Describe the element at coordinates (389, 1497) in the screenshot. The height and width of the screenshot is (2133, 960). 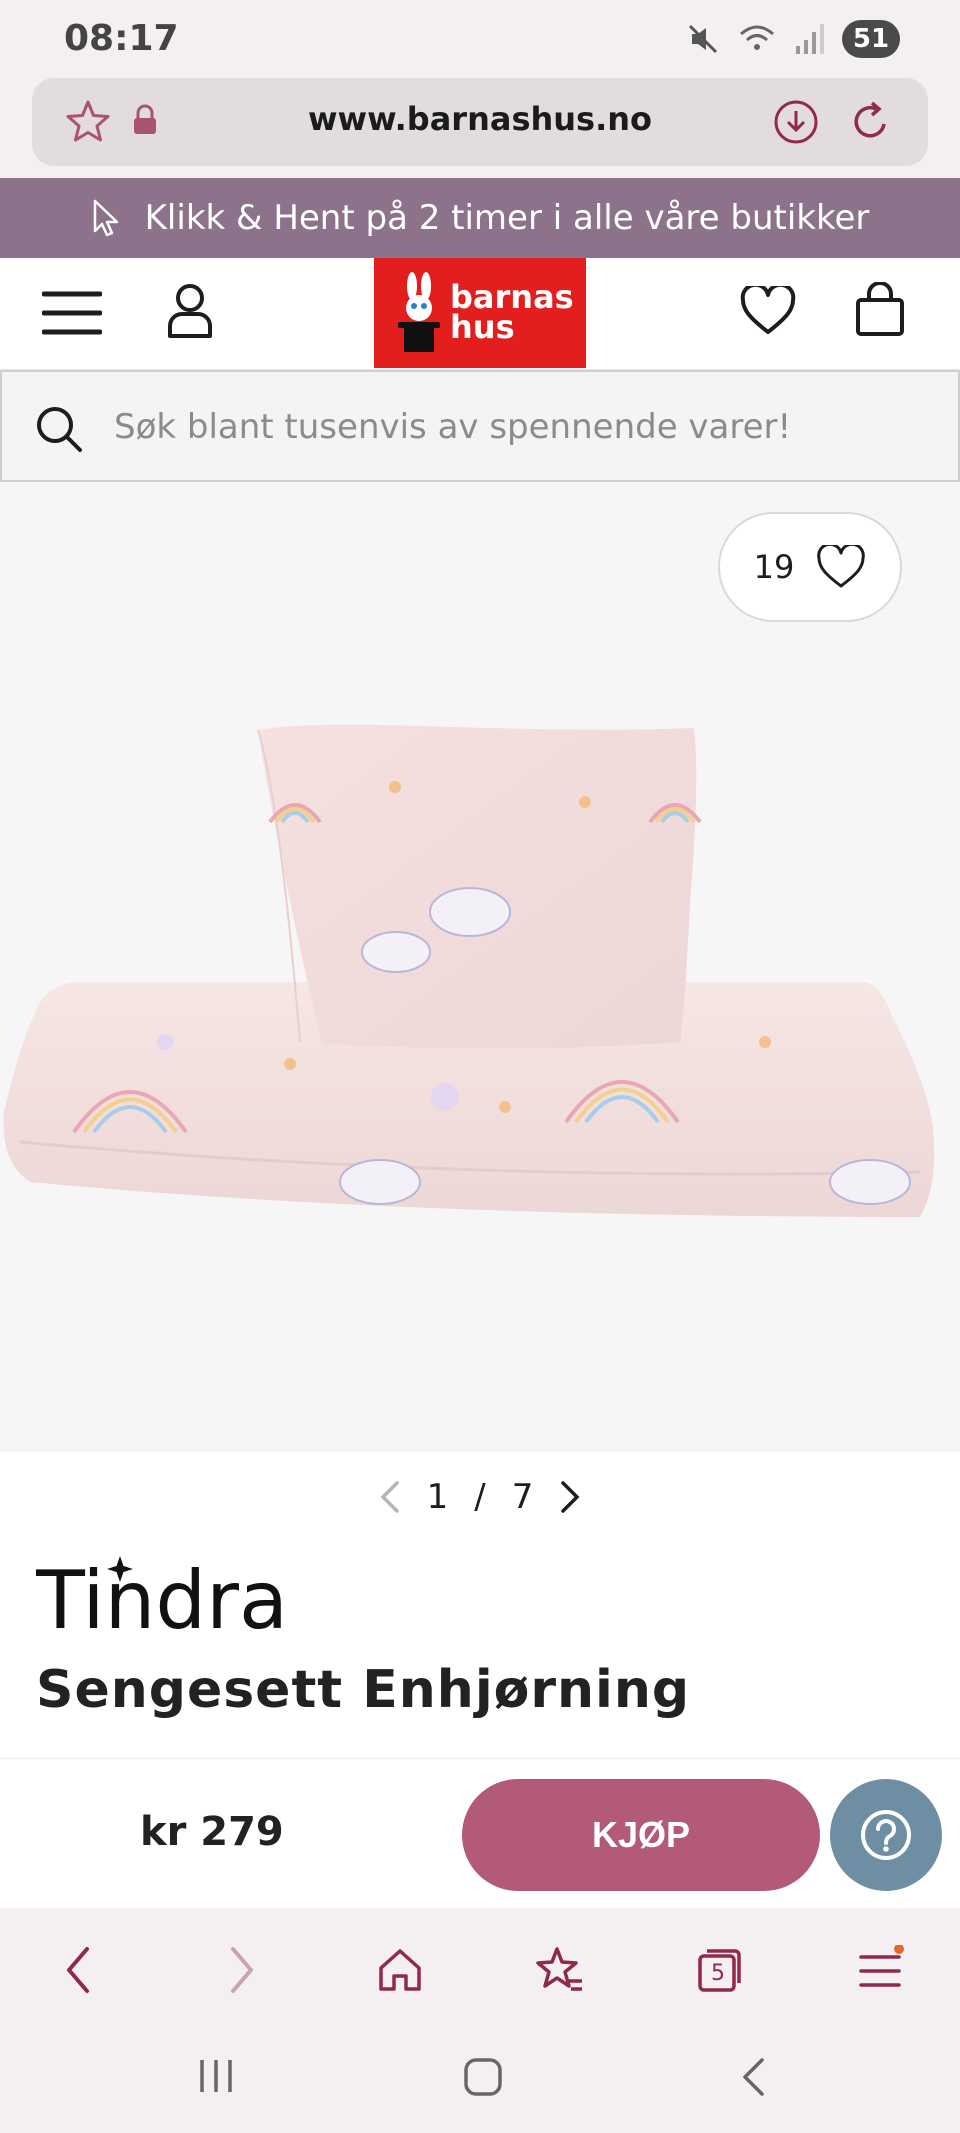
I see `previous-image-icon` at that location.